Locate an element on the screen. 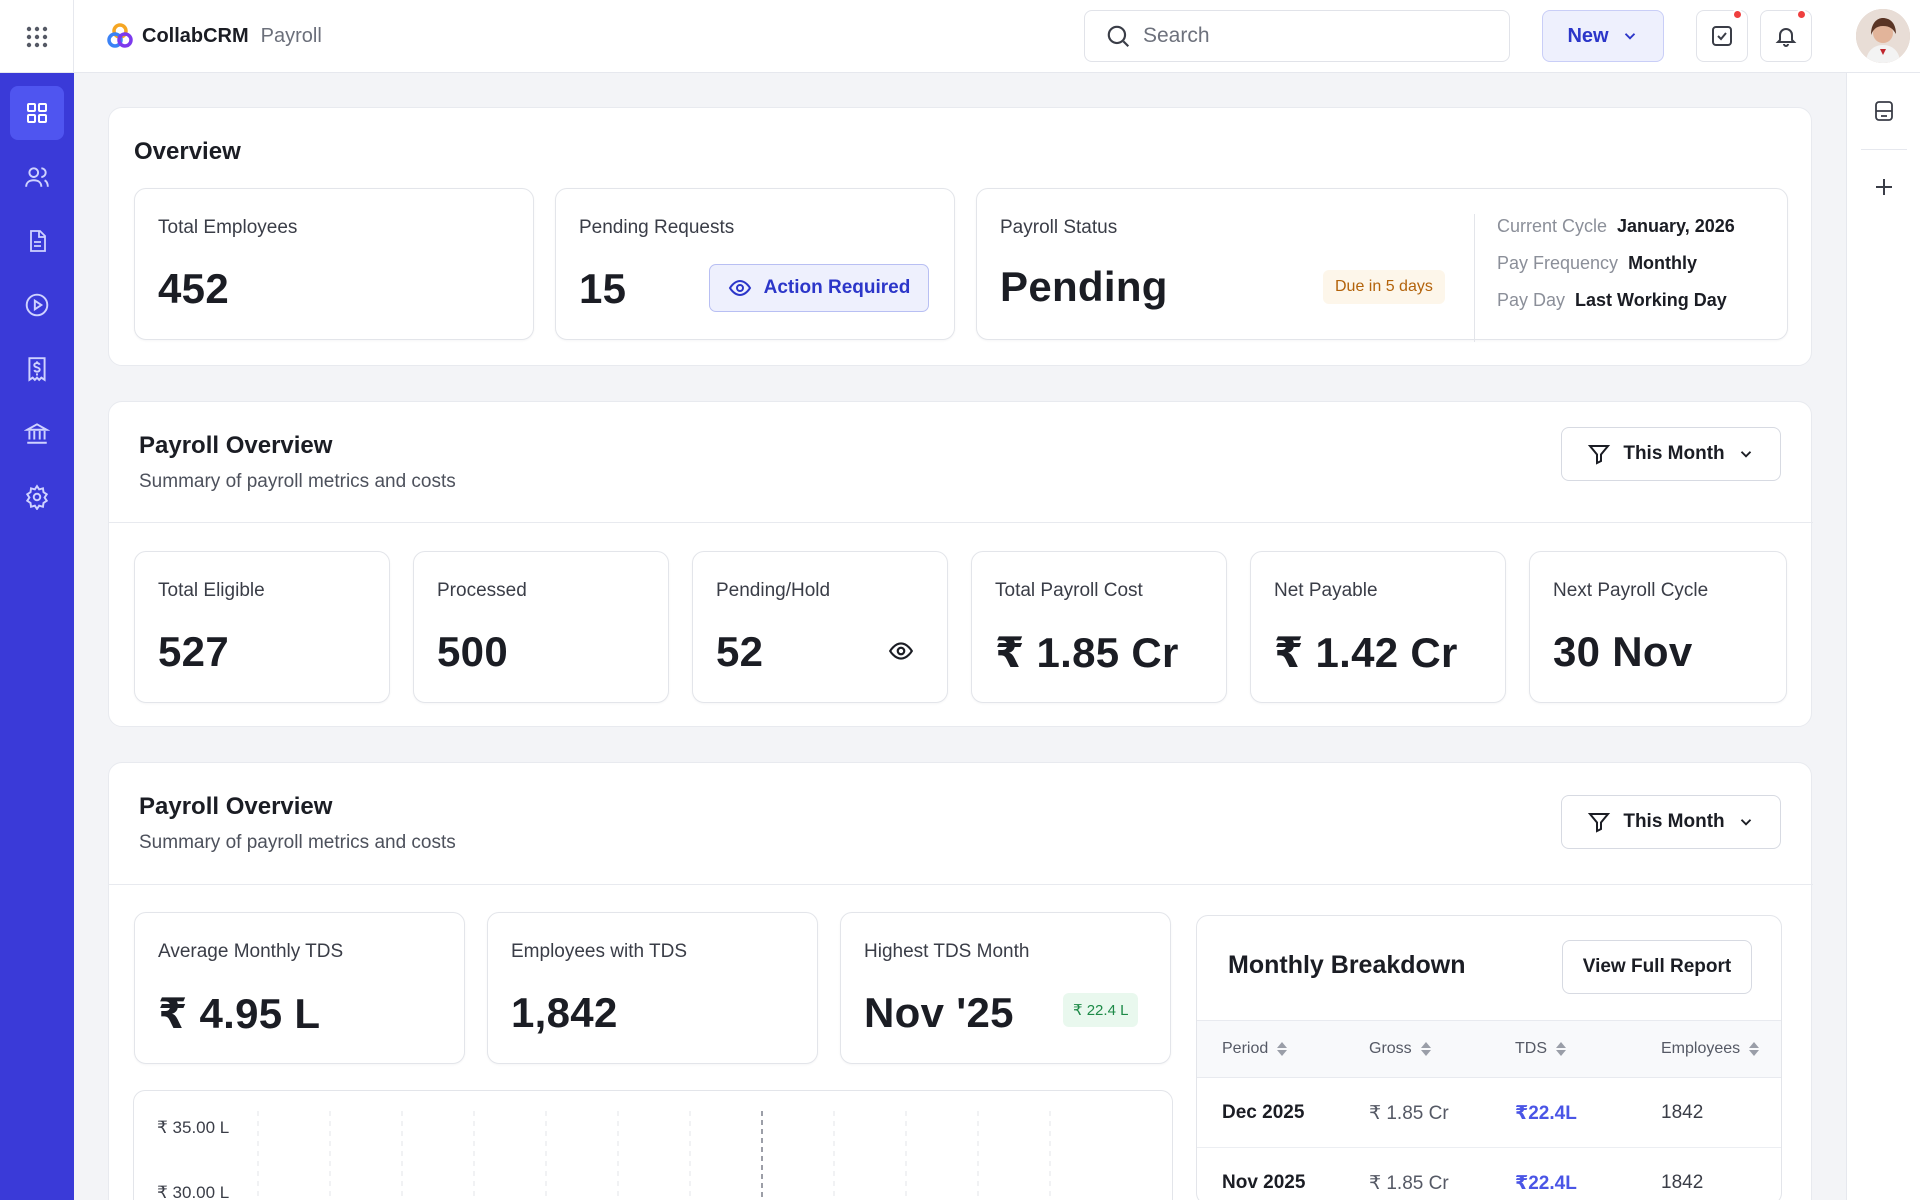  table-header: Period Gross TDS Employees is located at coordinates (1489, 1049).